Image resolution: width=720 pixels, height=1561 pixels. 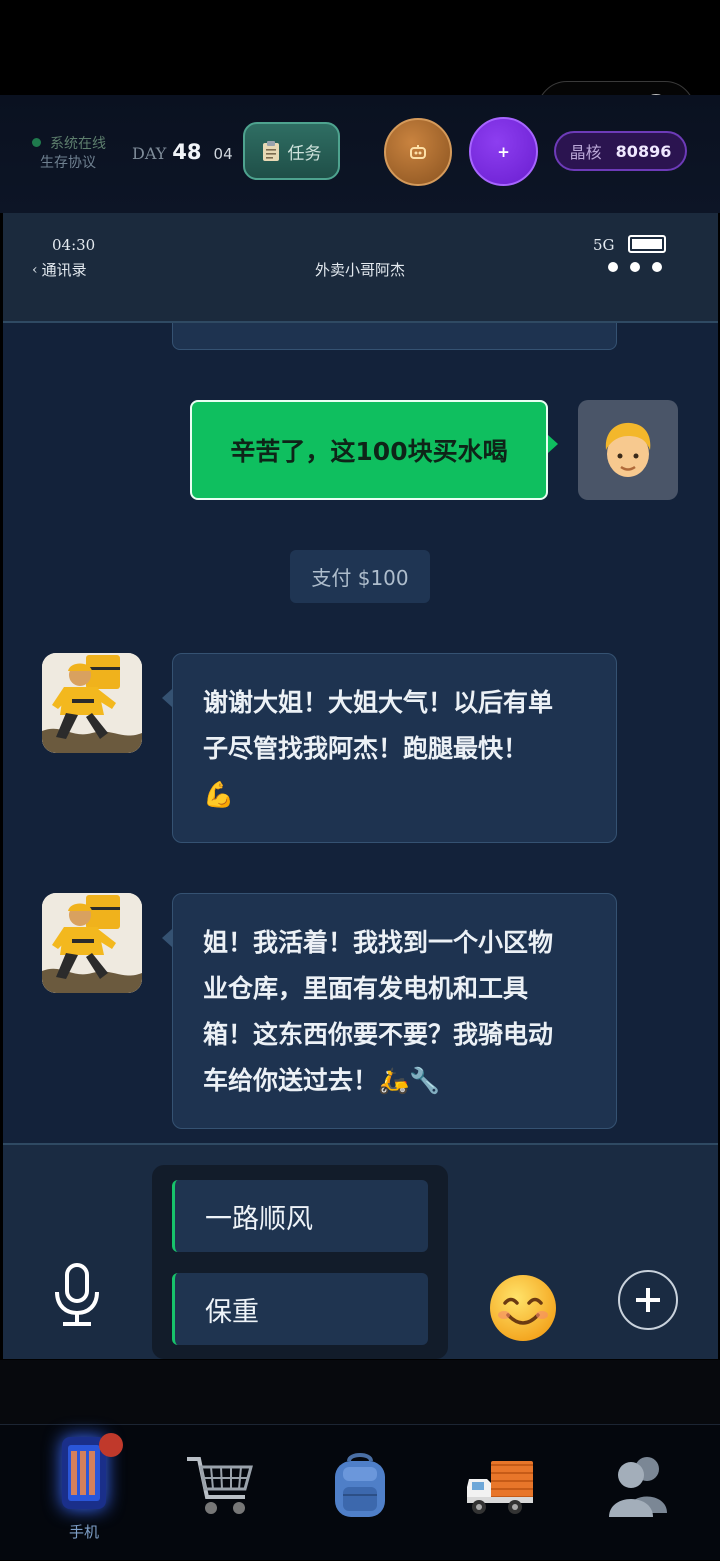 I want to click on quick-reply-option: 保重, so click(x=300, y=1309).